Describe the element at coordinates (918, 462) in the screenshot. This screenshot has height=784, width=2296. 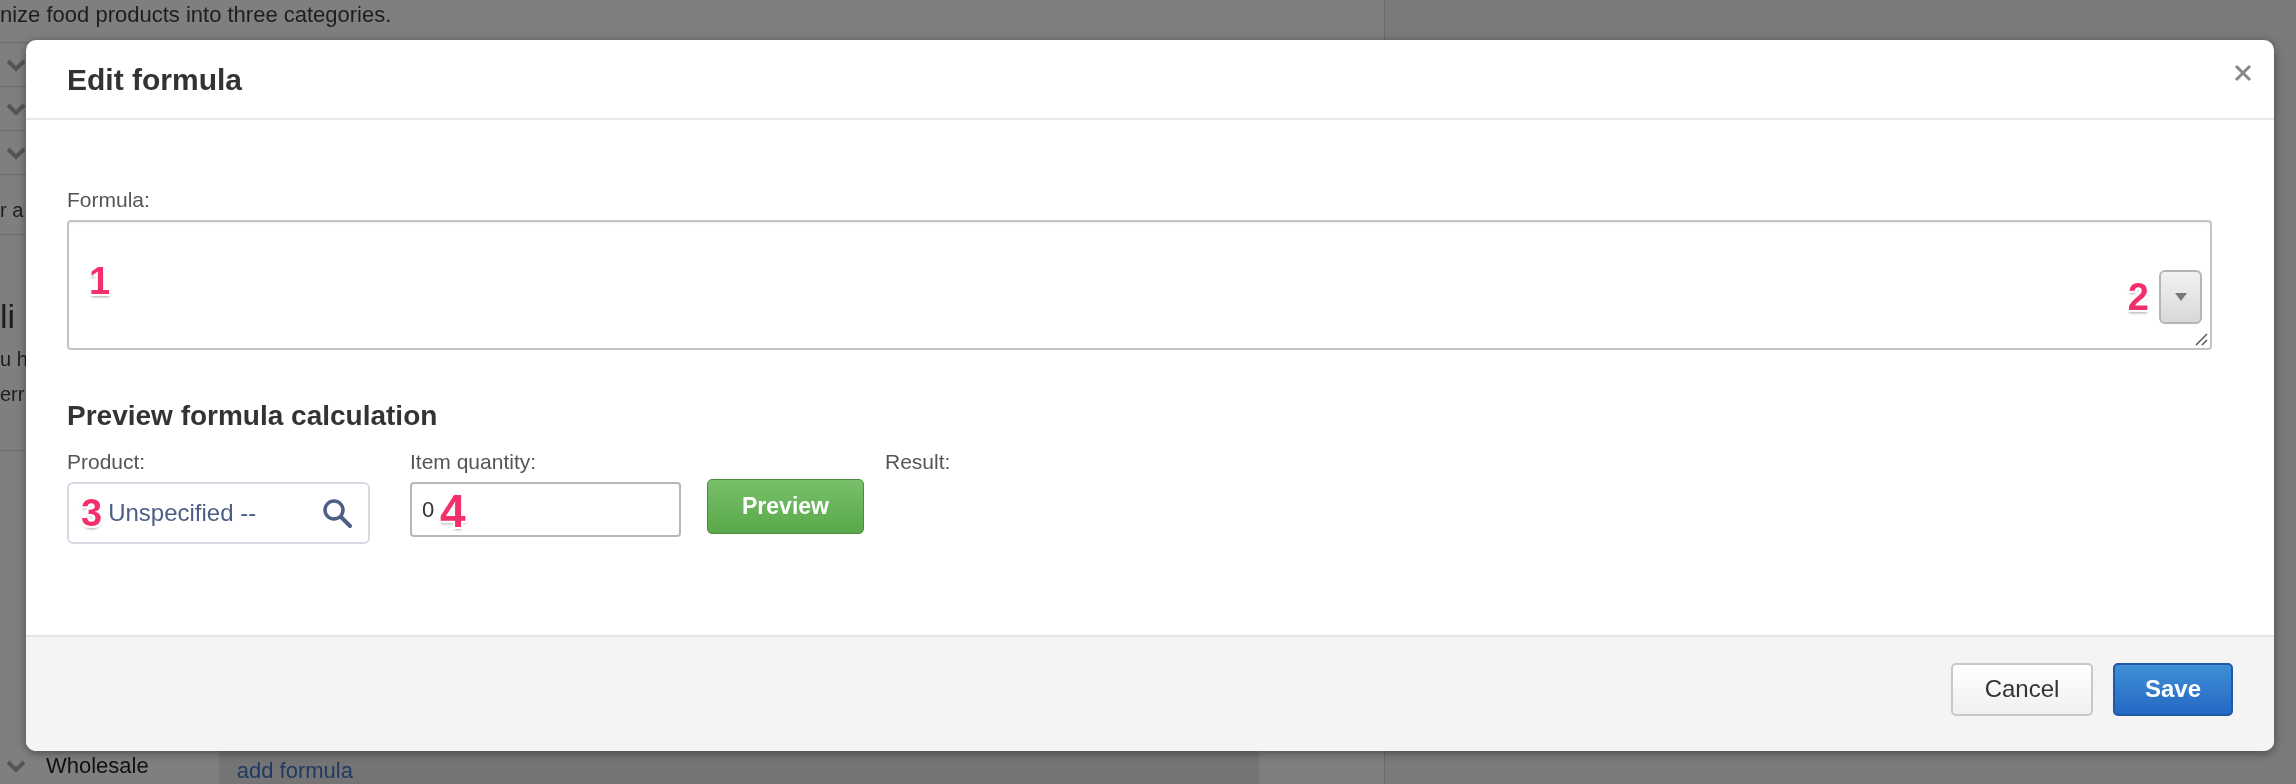
I see `field-label: Result:` at that location.